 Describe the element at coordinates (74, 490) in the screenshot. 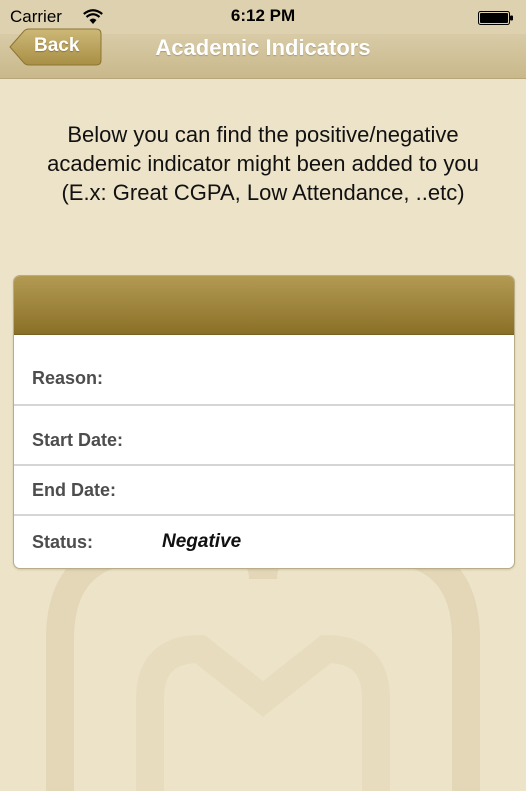

I see `end-date-label: End Date:` at that location.